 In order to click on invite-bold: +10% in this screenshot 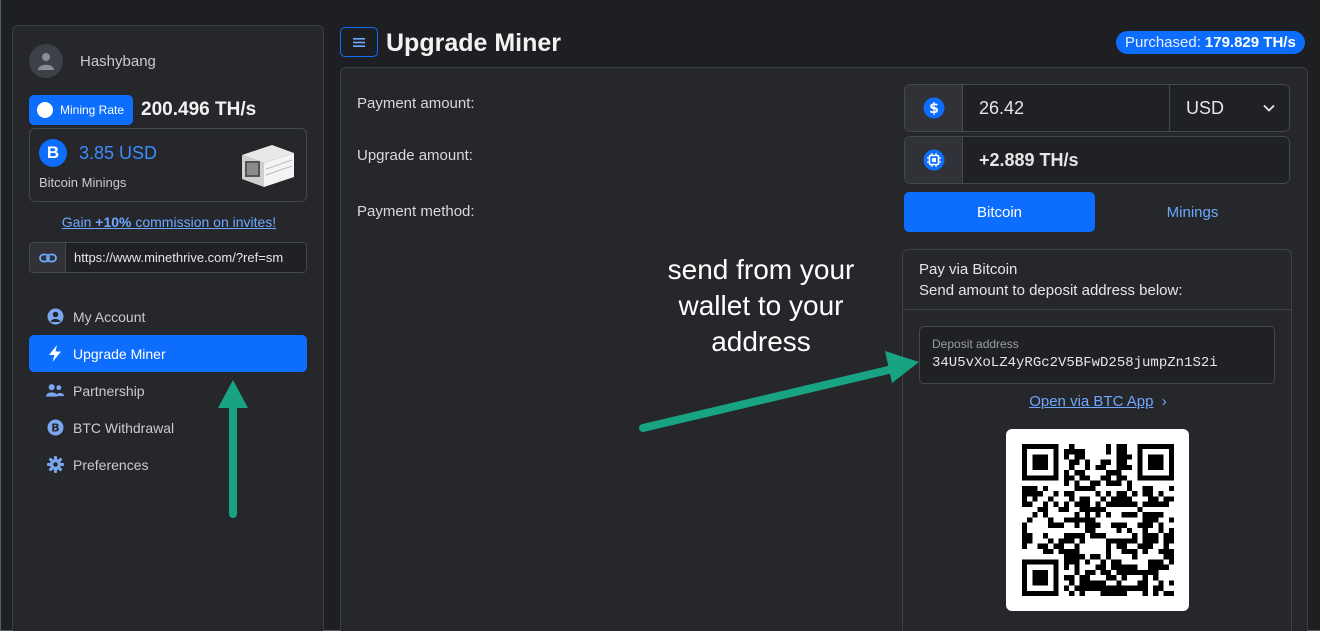, I will do `click(113, 222)`.